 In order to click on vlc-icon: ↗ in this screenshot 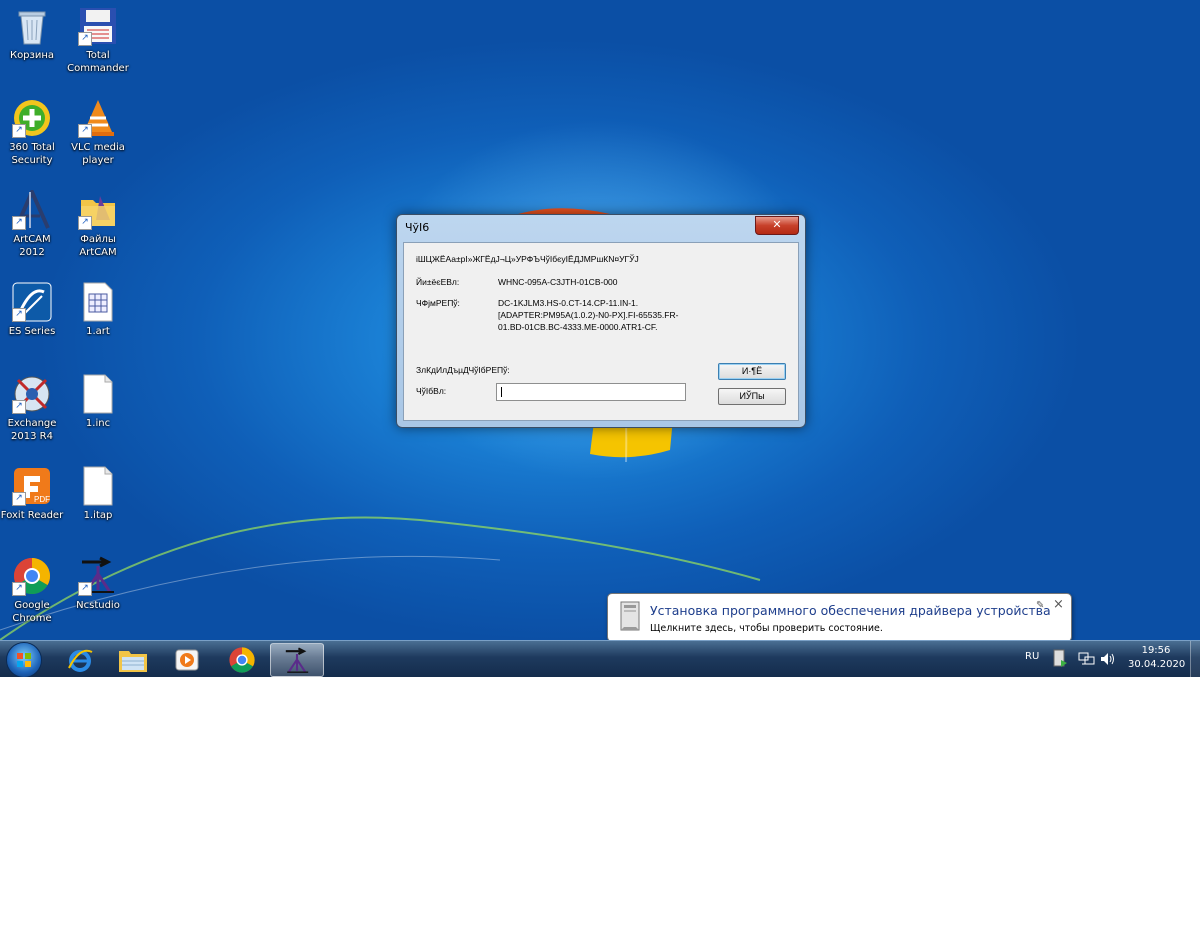, I will do `click(98, 118)`.